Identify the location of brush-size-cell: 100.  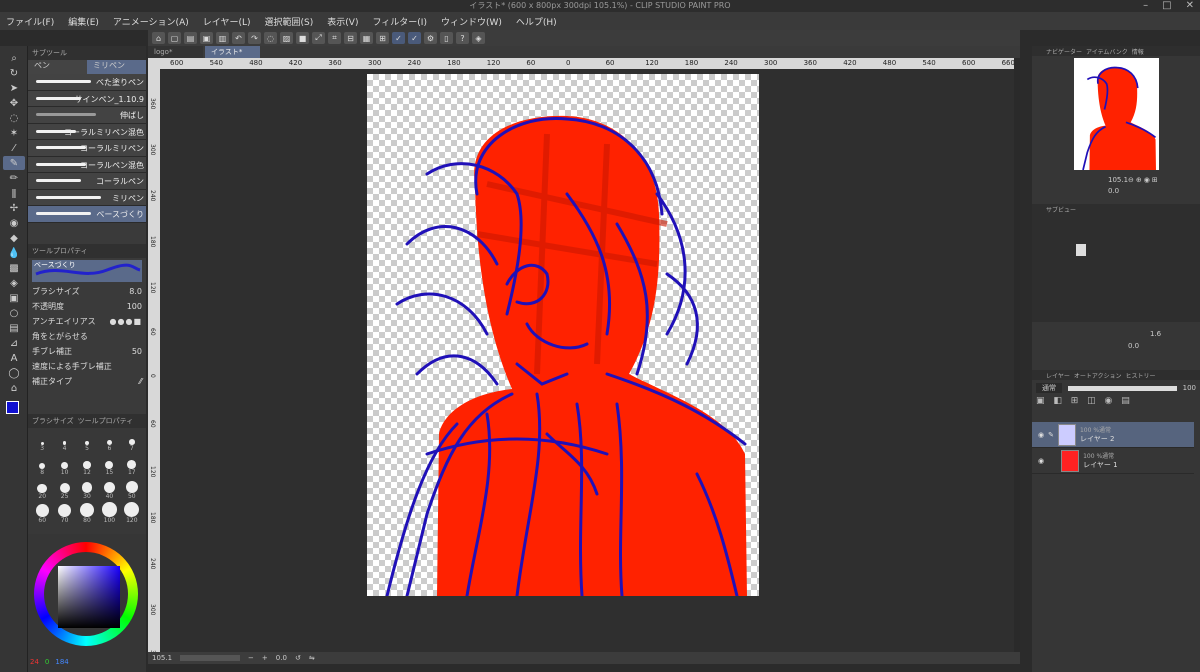
(109, 513).